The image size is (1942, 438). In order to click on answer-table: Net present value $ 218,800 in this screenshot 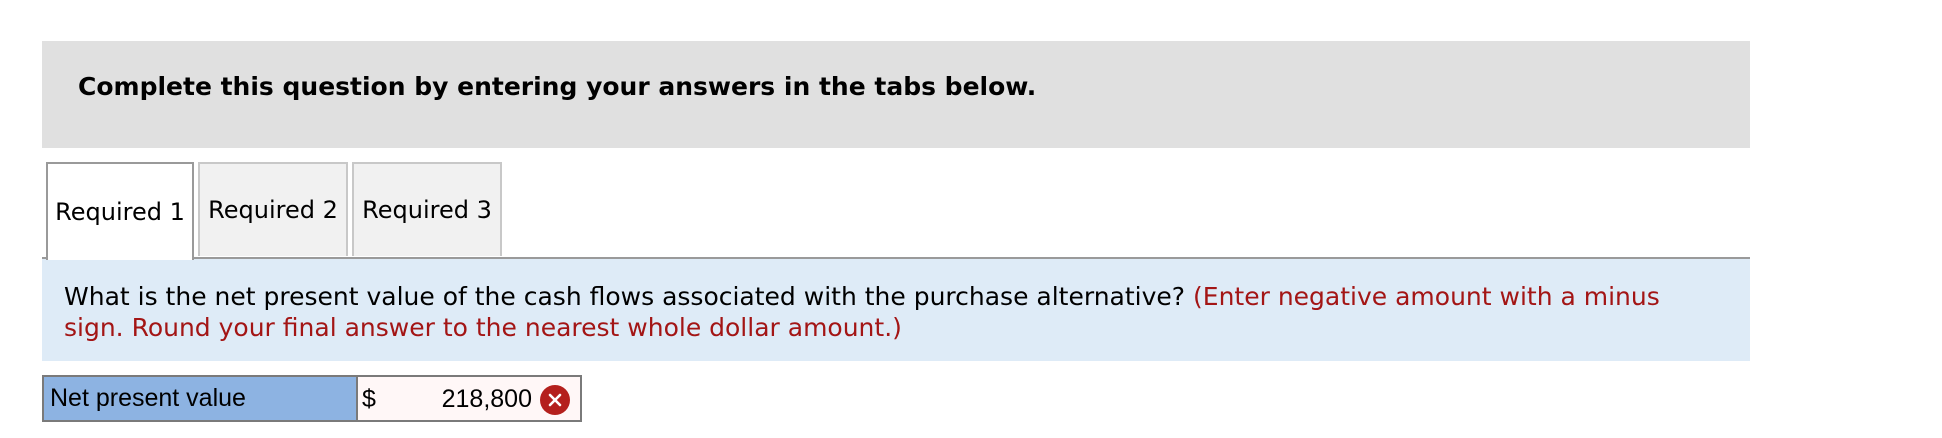, I will do `click(312, 398)`.